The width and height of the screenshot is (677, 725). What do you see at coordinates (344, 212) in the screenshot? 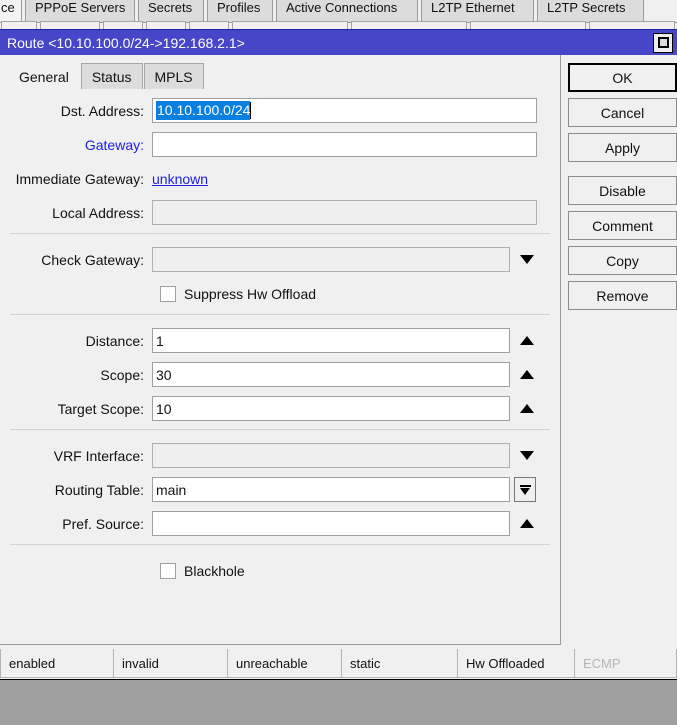
I see `local-address-input` at bounding box center [344, 212].